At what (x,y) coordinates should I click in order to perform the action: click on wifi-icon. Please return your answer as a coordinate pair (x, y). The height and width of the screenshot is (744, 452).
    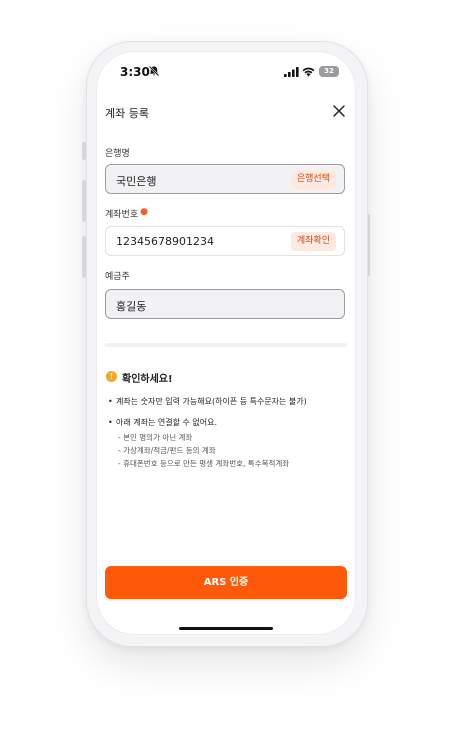
    Looking at the image, I should click on (308, 72).